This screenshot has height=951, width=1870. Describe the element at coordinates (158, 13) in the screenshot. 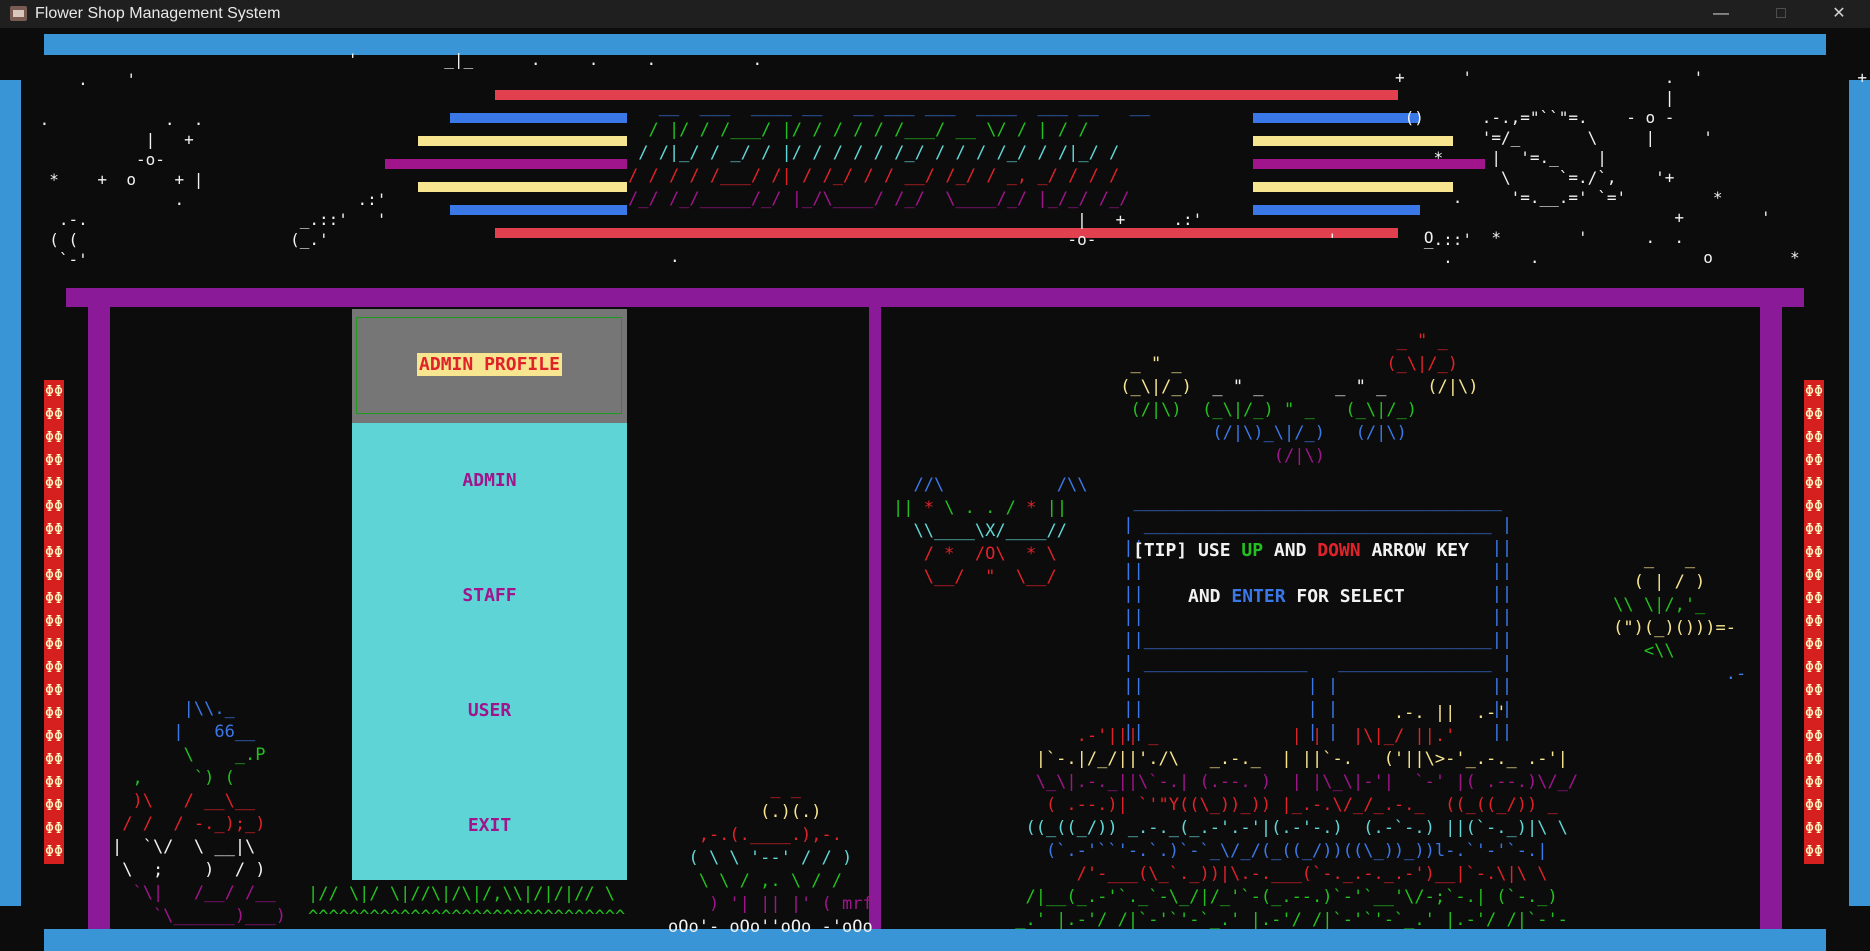

I see `window-title: Flower Shop Management System` at that location.